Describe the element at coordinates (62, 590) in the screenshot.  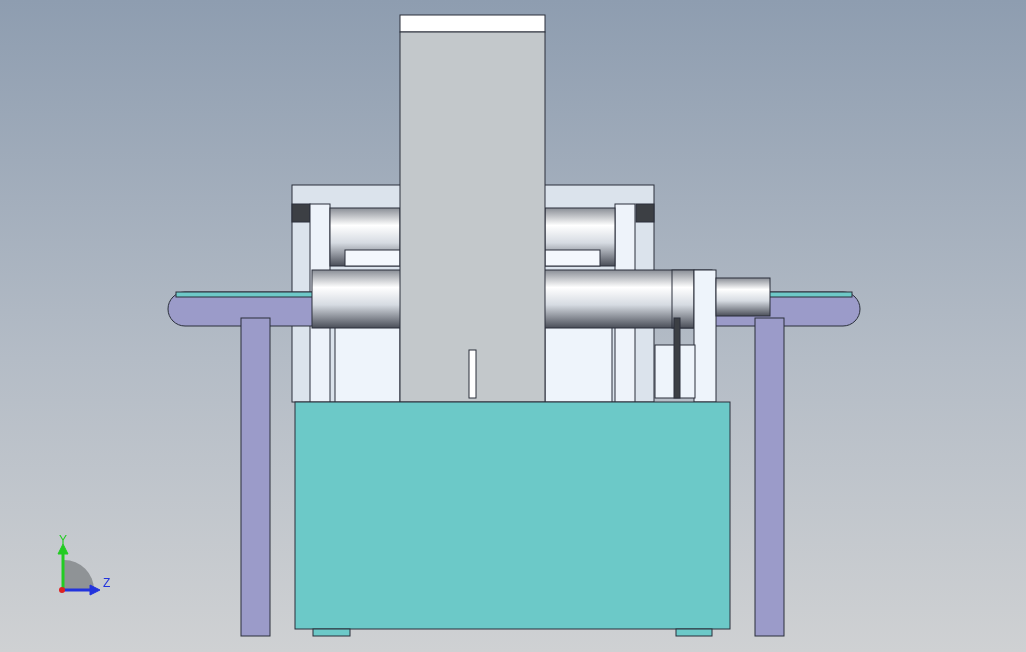
I see `origin-dot-icon` at that location.